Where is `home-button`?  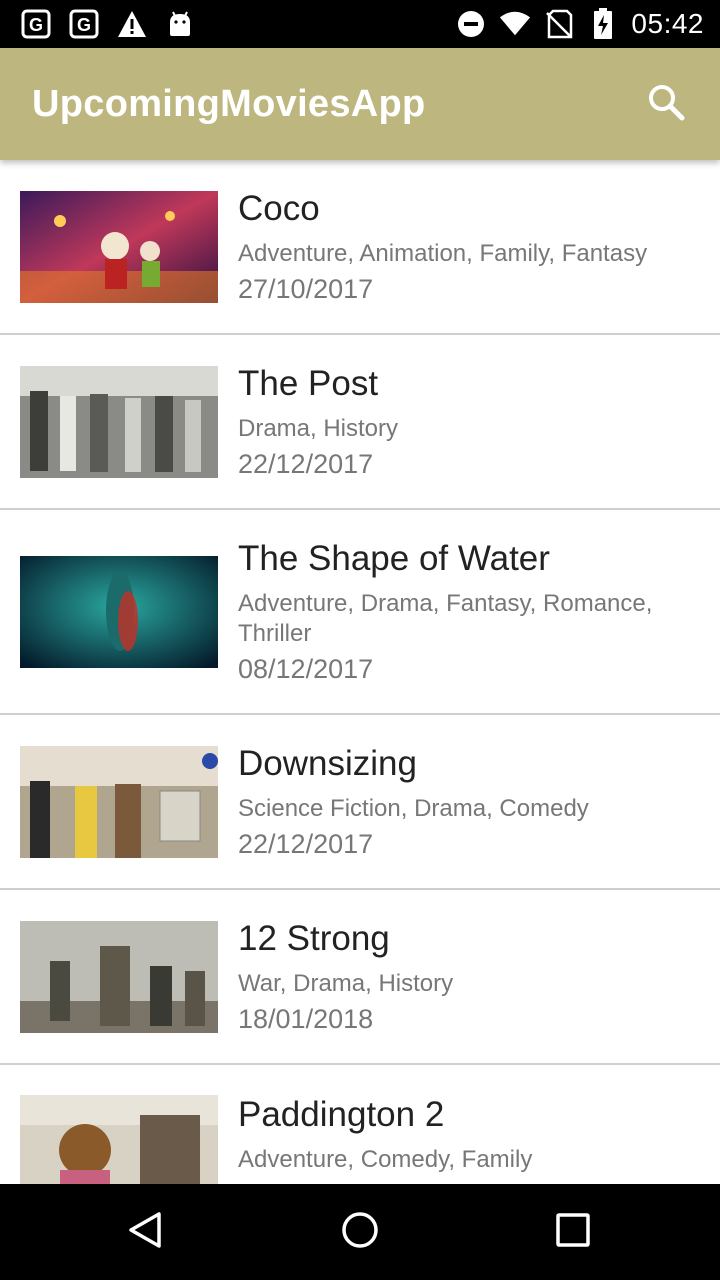
home-button is located at coordinates (360, 1232).